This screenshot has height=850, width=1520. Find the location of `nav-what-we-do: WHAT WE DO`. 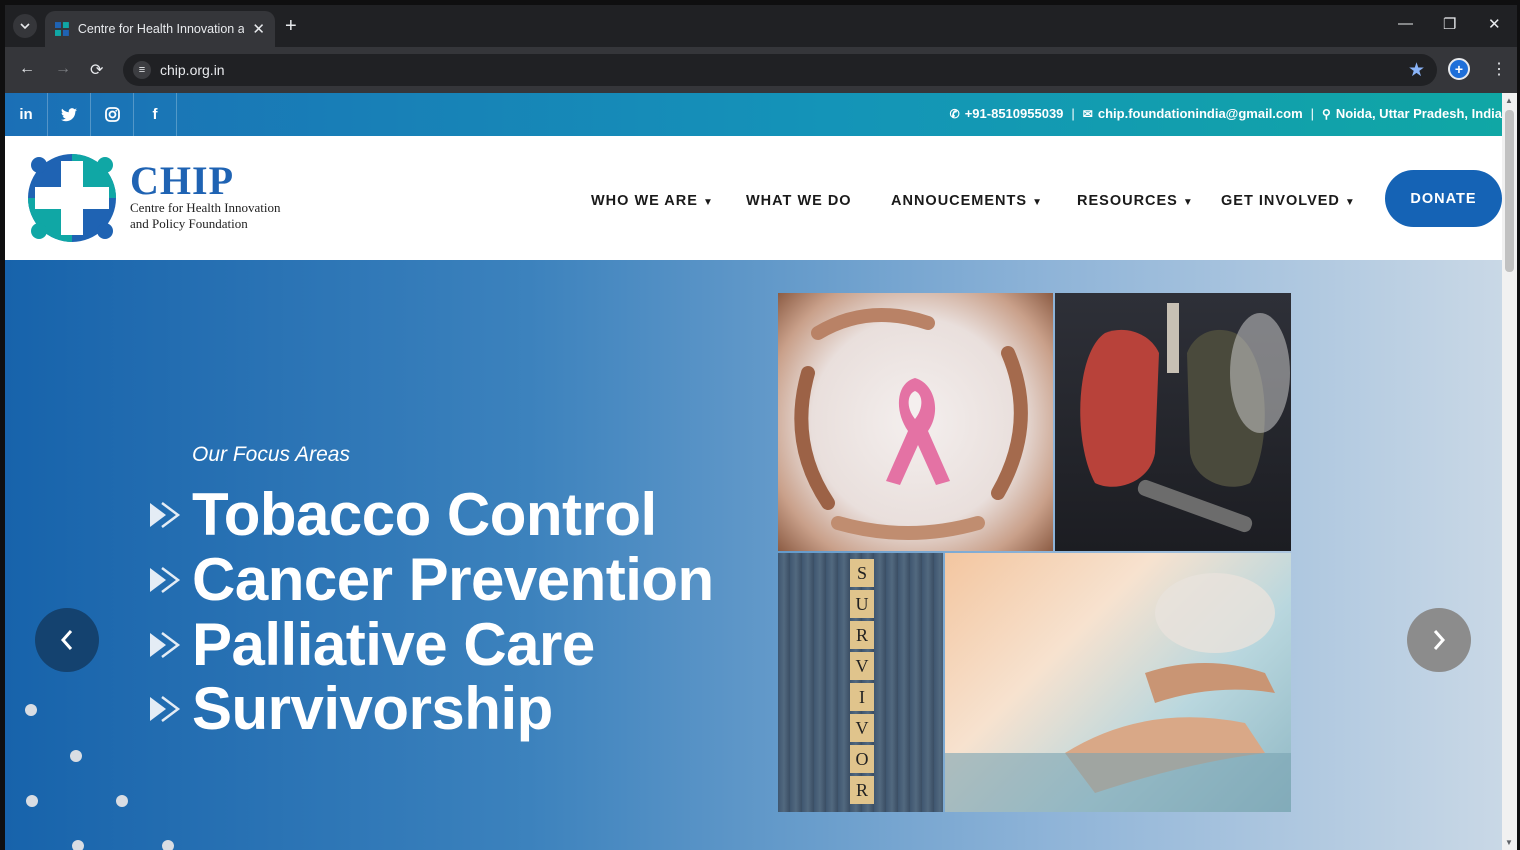

nav-what-we-do: WHAT WE DO is located at coordinates (799, 201).